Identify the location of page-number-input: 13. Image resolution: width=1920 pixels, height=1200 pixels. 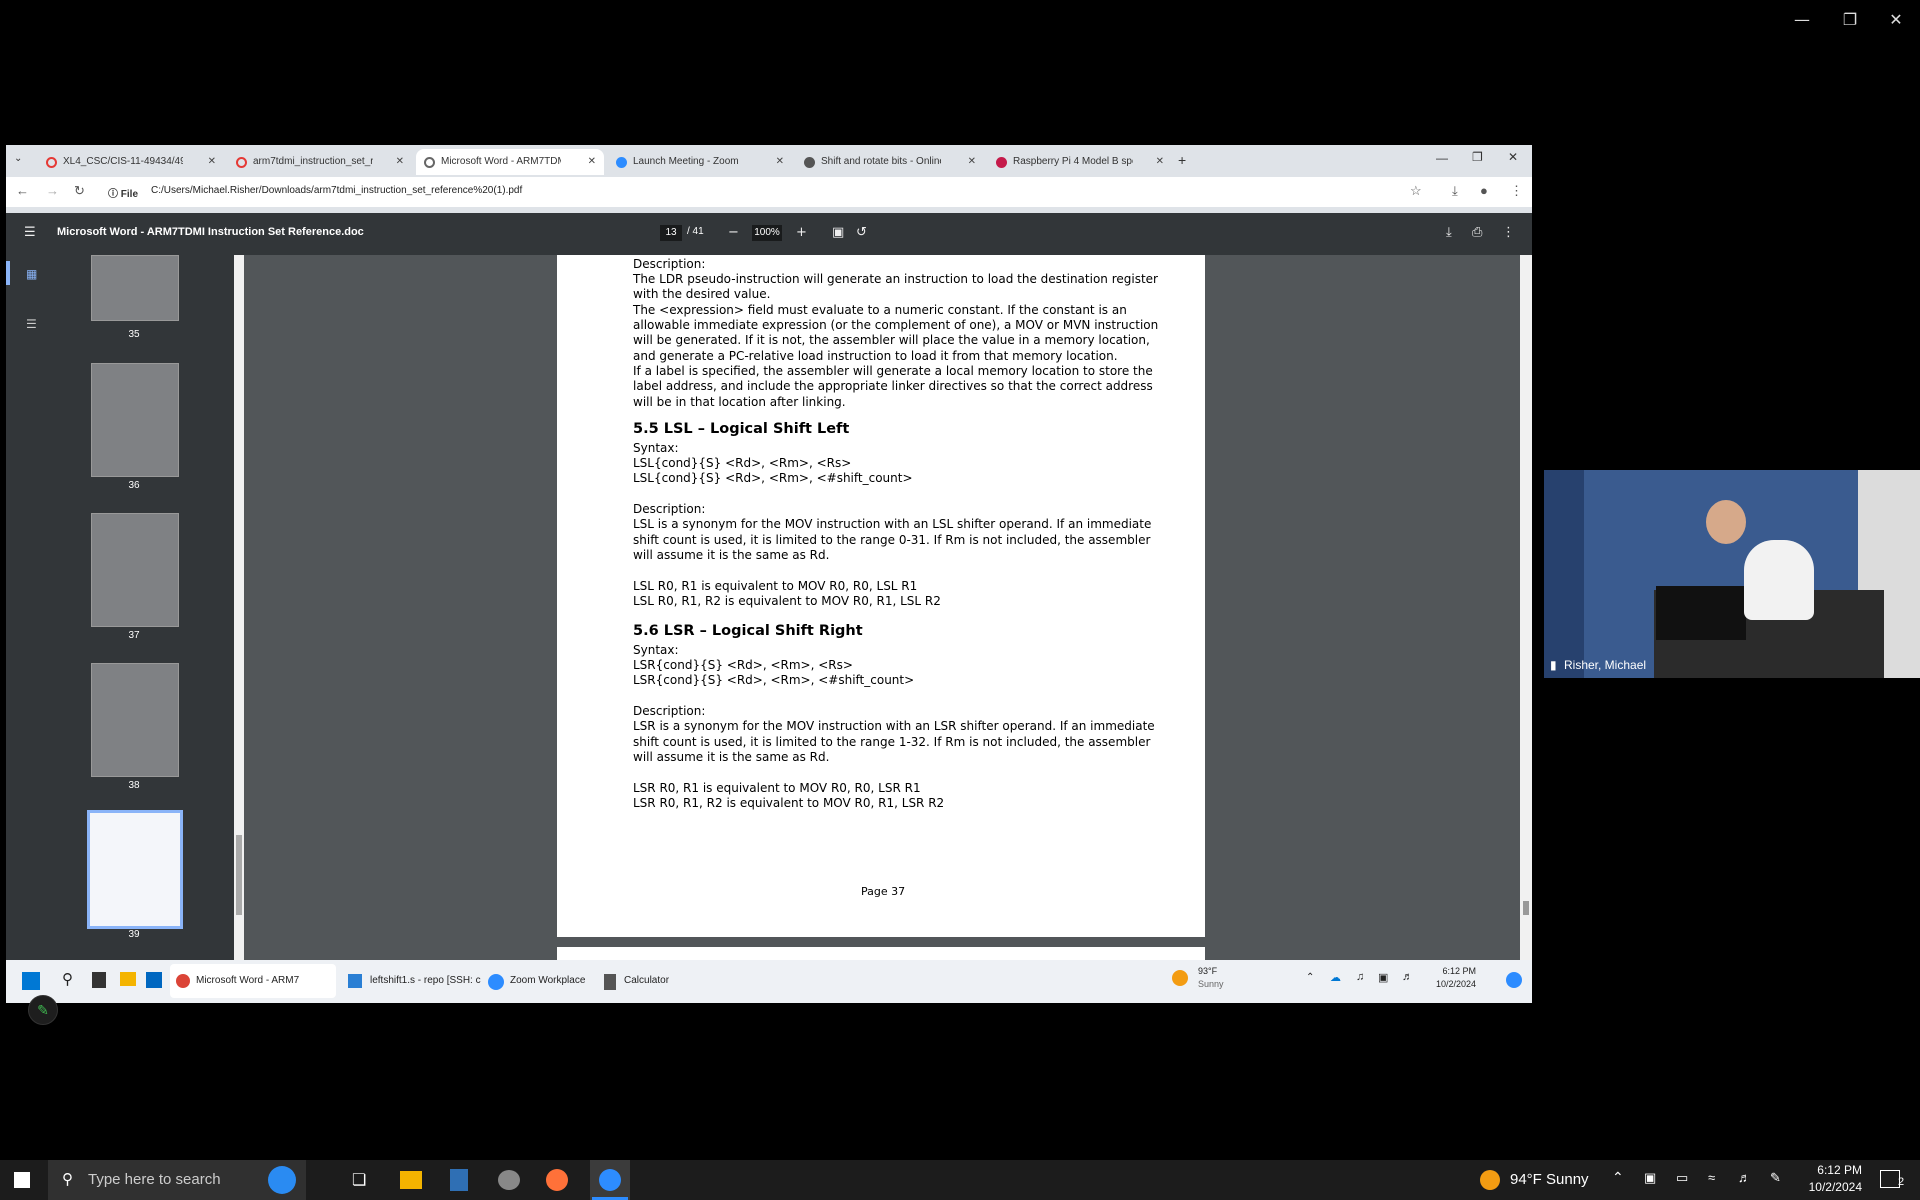
(671, 233).